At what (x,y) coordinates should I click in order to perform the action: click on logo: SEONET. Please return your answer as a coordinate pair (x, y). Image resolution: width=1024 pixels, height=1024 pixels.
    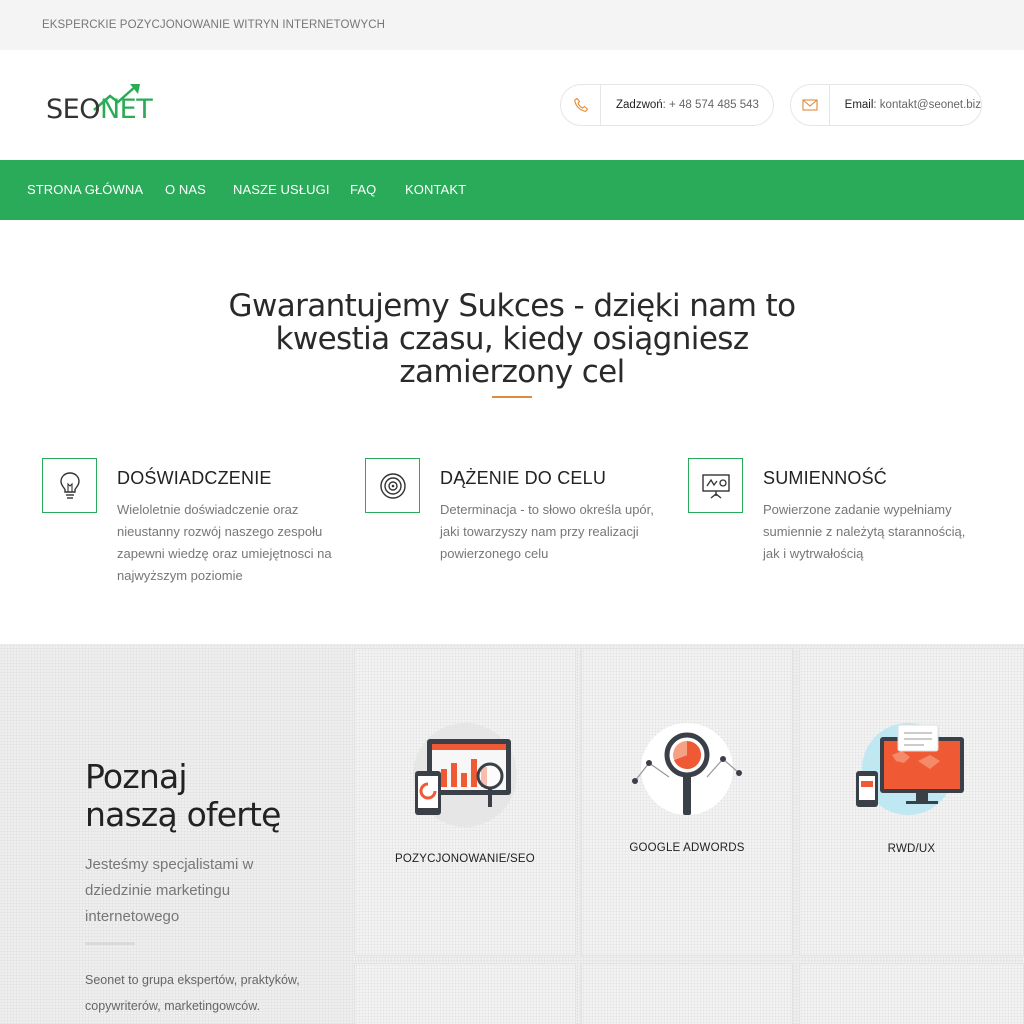
    Looking at the image, I should click on (101, 105).